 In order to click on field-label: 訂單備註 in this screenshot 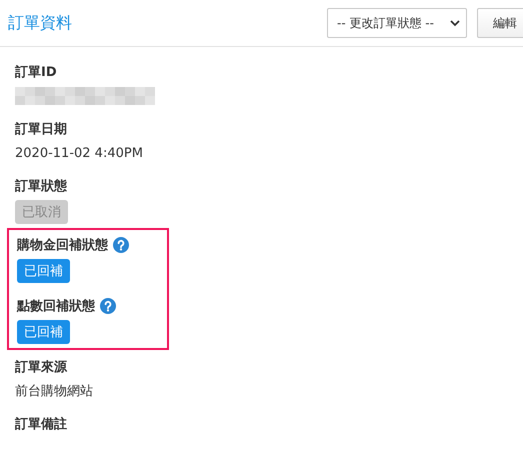, I will do `click(41, 424)`.